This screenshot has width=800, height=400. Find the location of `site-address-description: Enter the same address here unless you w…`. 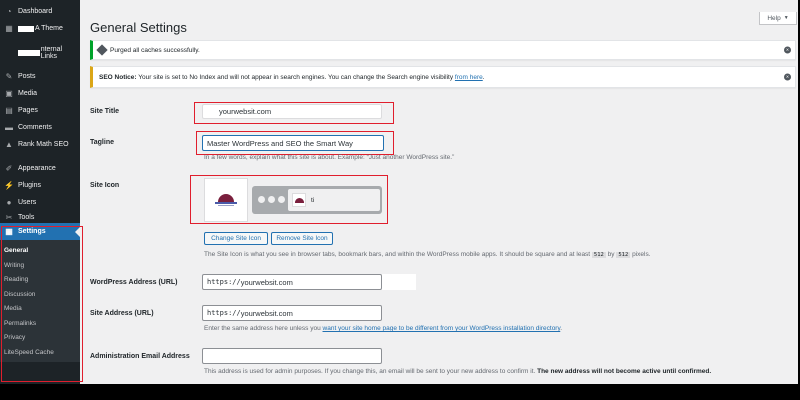

site-address-description: Enter the same address here unless you w… is located at coordinates (383, 328).